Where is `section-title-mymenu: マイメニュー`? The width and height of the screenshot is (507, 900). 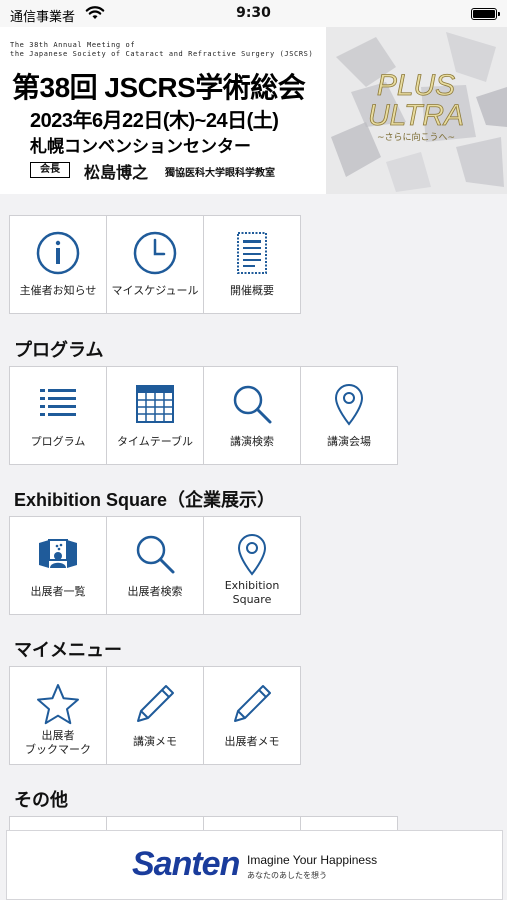 section-title-mymenu: マイメニュー is located at coordinates (68, 650).